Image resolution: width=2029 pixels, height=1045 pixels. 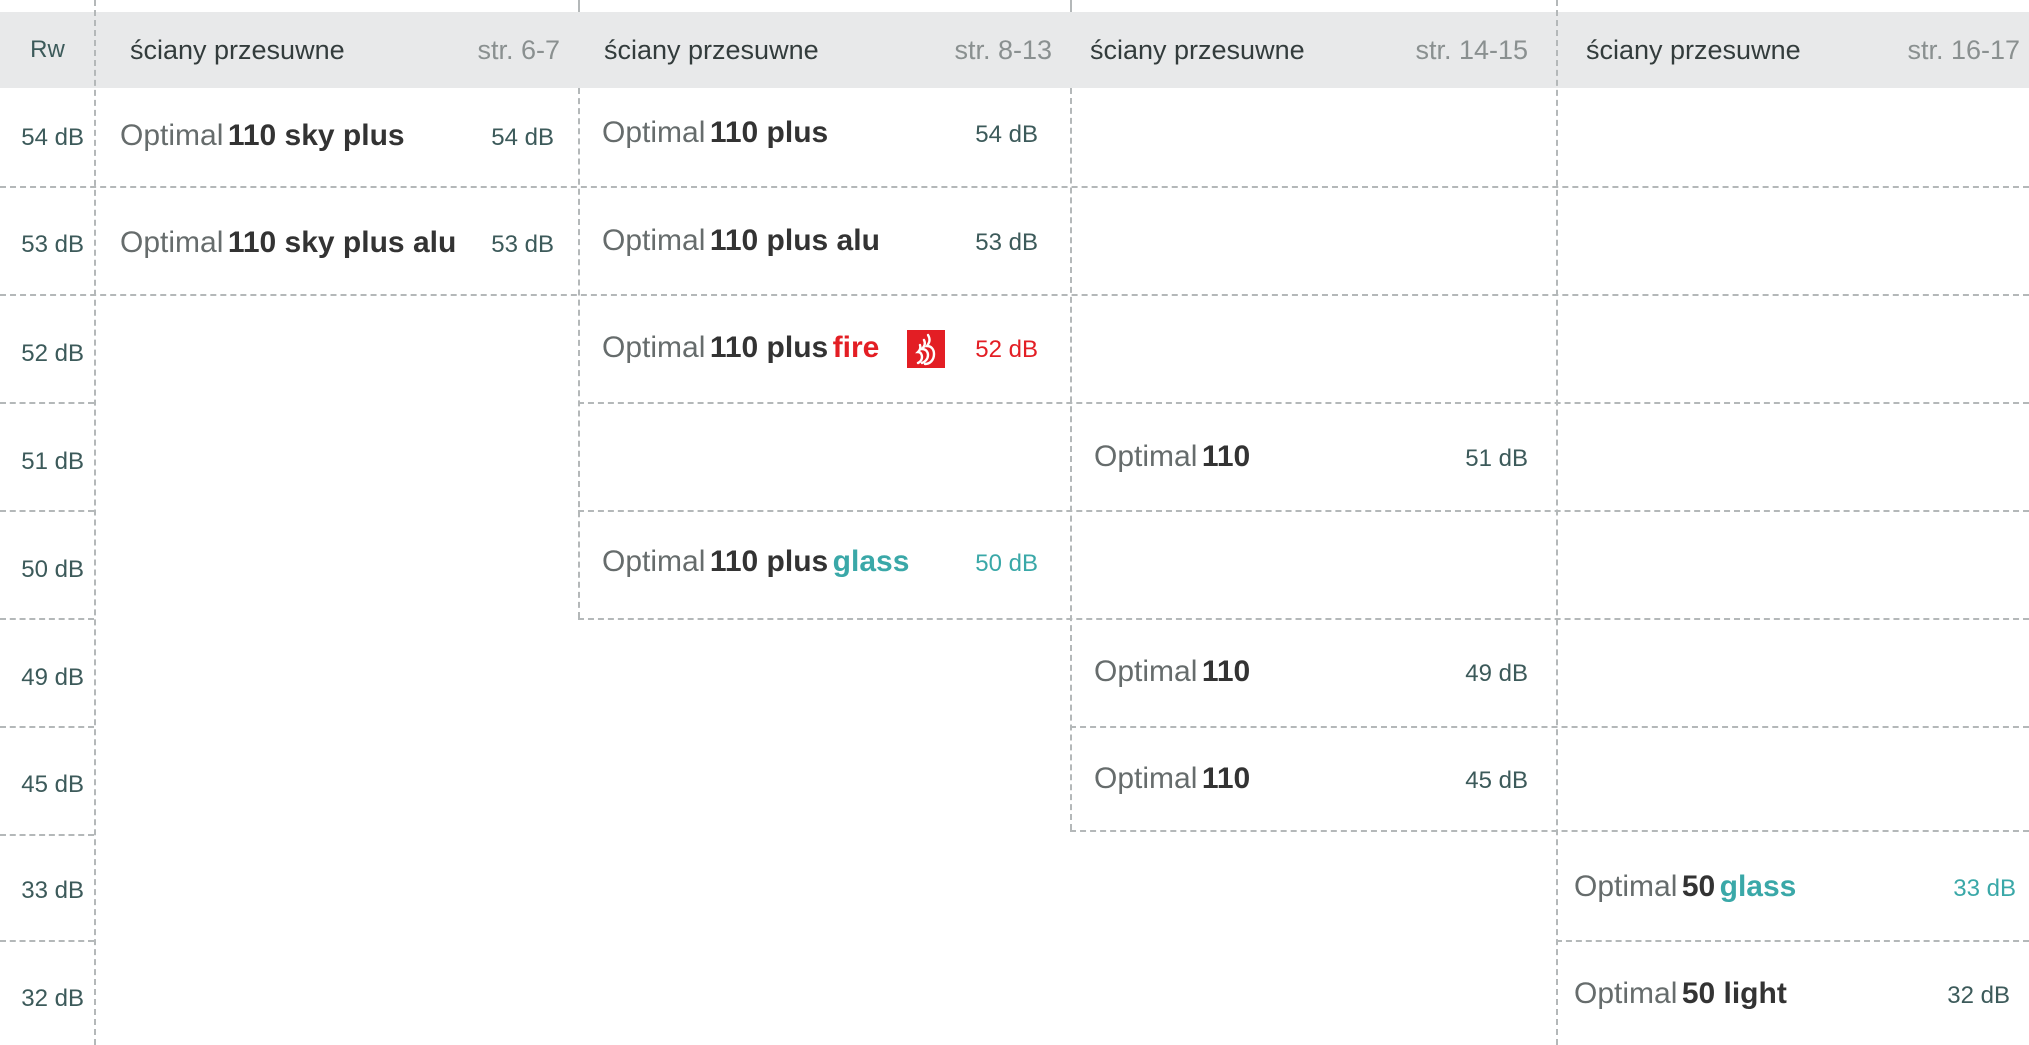 I want to click on product-name: Optimal 110 sky plus, so click(x=262, y=135).